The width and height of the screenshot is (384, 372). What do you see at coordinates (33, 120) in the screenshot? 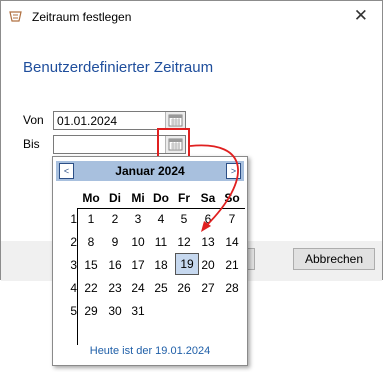
I see `from-label: Von` at bounding box center [33, 120].